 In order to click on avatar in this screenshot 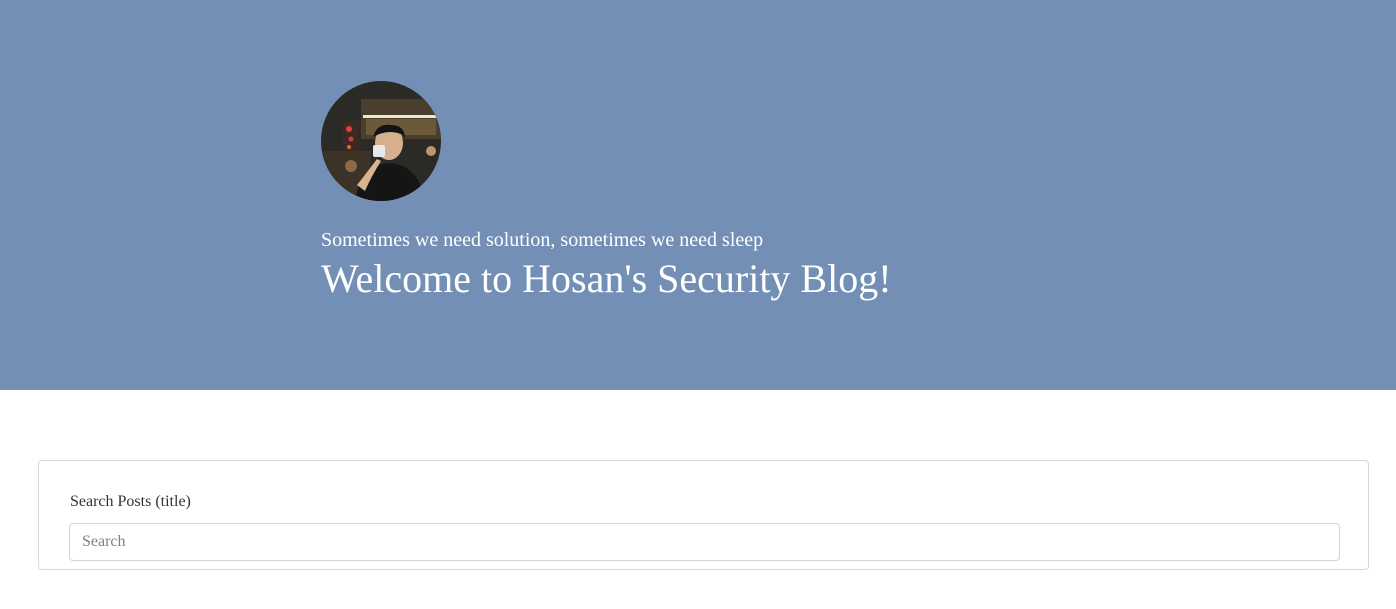, I will do `click(381, 141)`.